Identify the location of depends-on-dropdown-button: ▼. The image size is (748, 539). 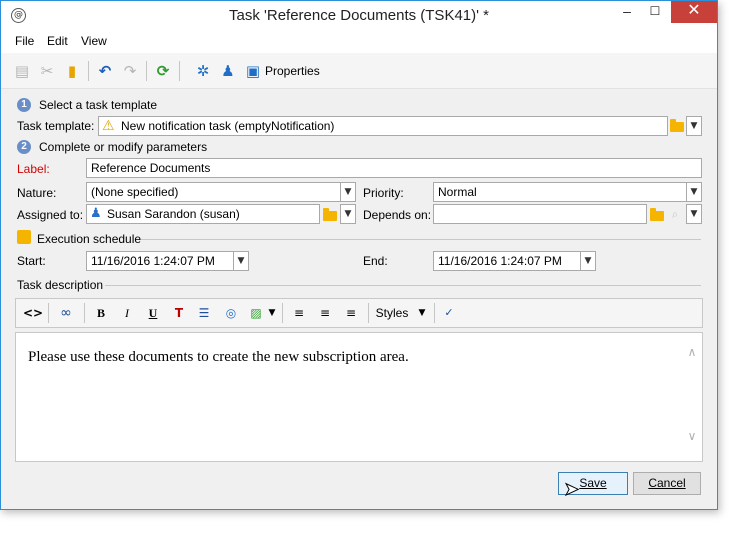
(694, 214).